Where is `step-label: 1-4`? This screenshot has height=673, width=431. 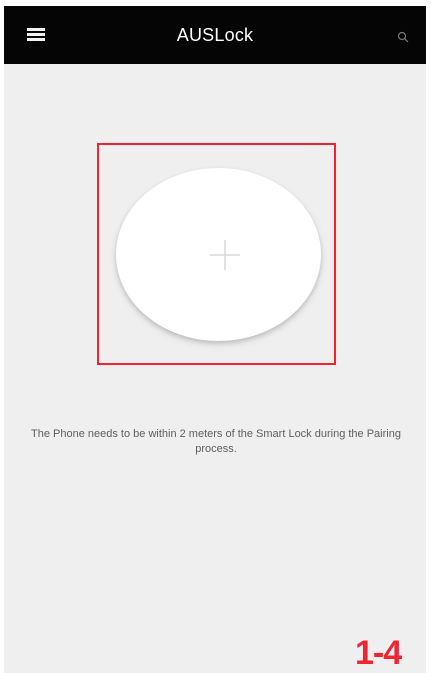 step-label: 1-4 is located at coordinates (378, 653).